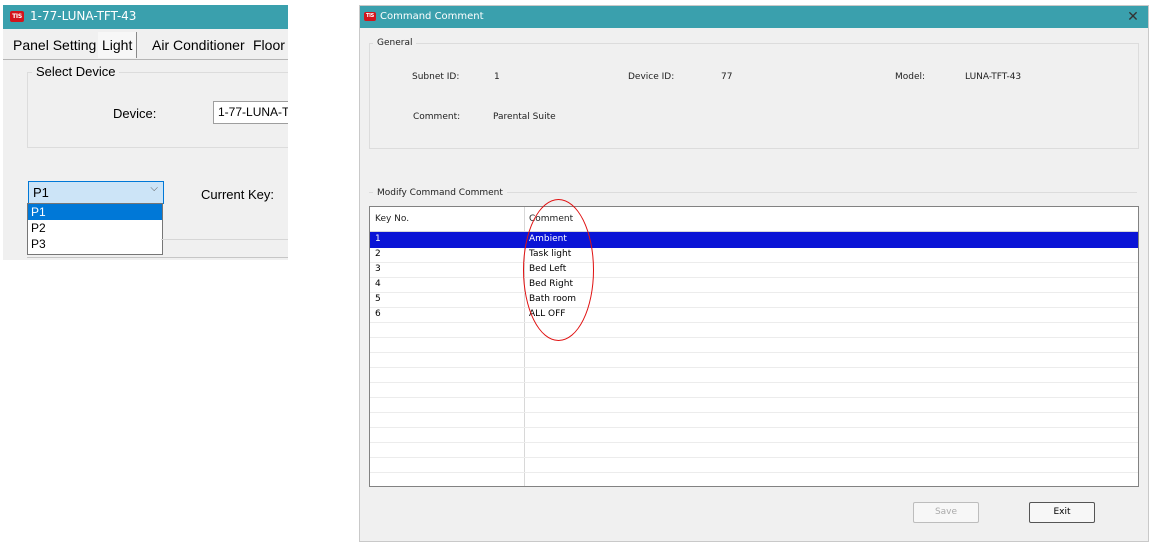 Image resolution: width=1152 pixels, height=546 pixels. I want to click on tab-panel-setting: Panel Setting, so click(55, 45).